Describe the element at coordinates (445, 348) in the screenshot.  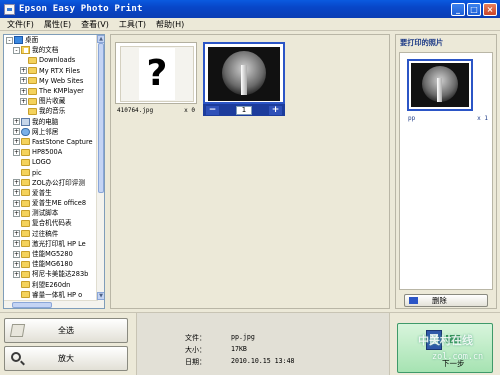
I see `next-button: 下一步` at that location.